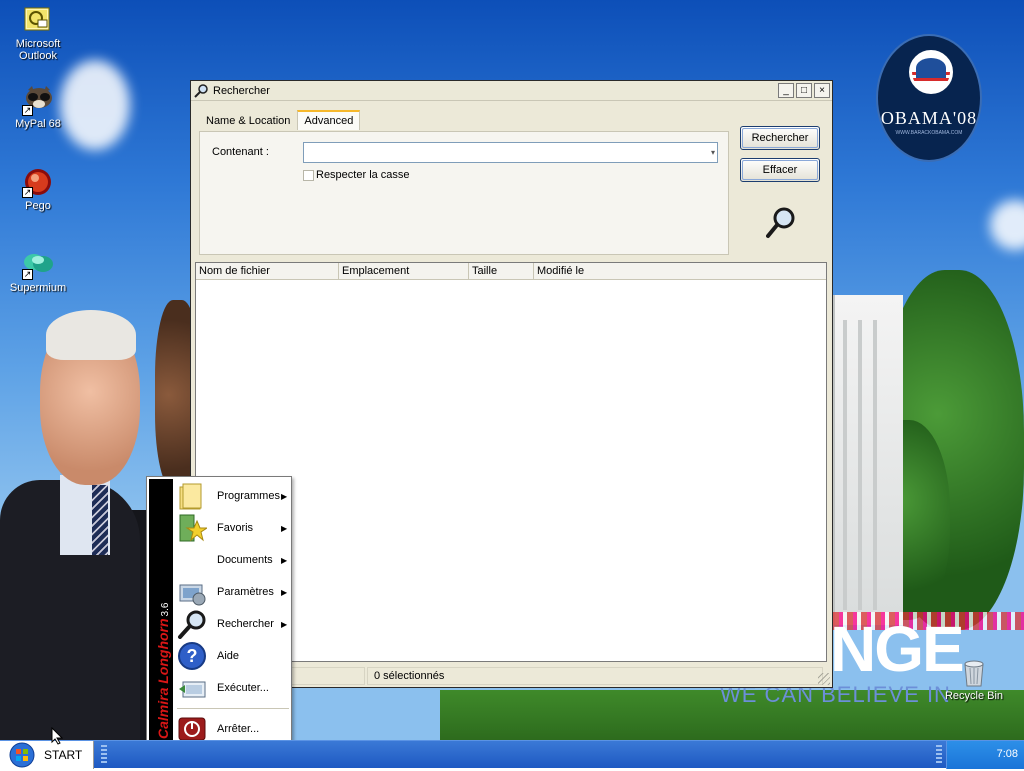 Image resolution: width=1024 pixels, height=771 pixels. What do you see at coordinates (329, 120) in the screenshot?
I see `tab-advanced: Advanced` at bounding box center [329, 120].